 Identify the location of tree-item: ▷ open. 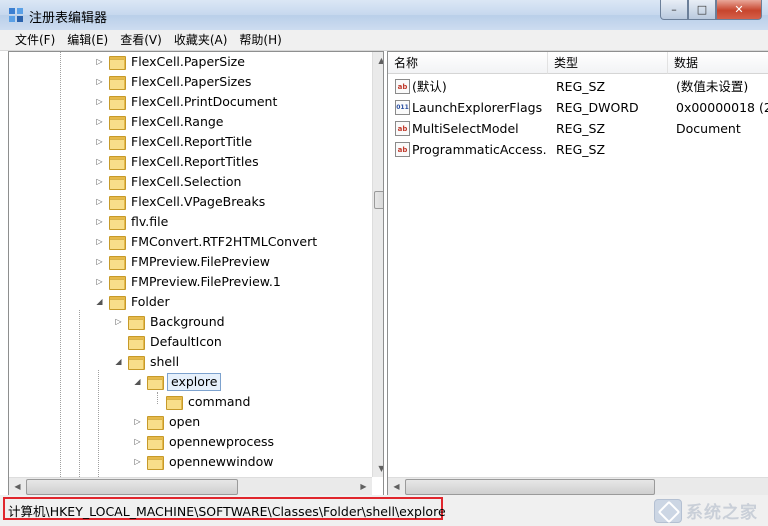
(167, 422).